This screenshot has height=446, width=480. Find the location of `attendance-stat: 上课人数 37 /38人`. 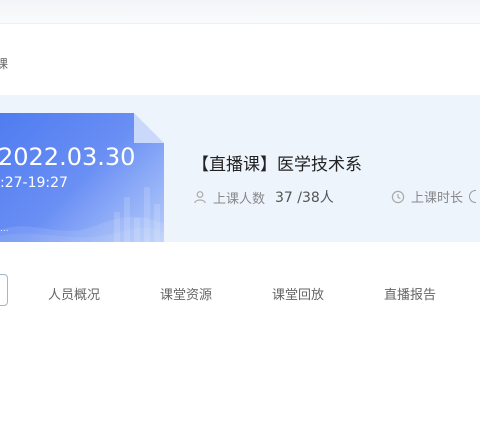

attendance-stat: 上课人数 37 /38人 is located at coordinates (263, 197).